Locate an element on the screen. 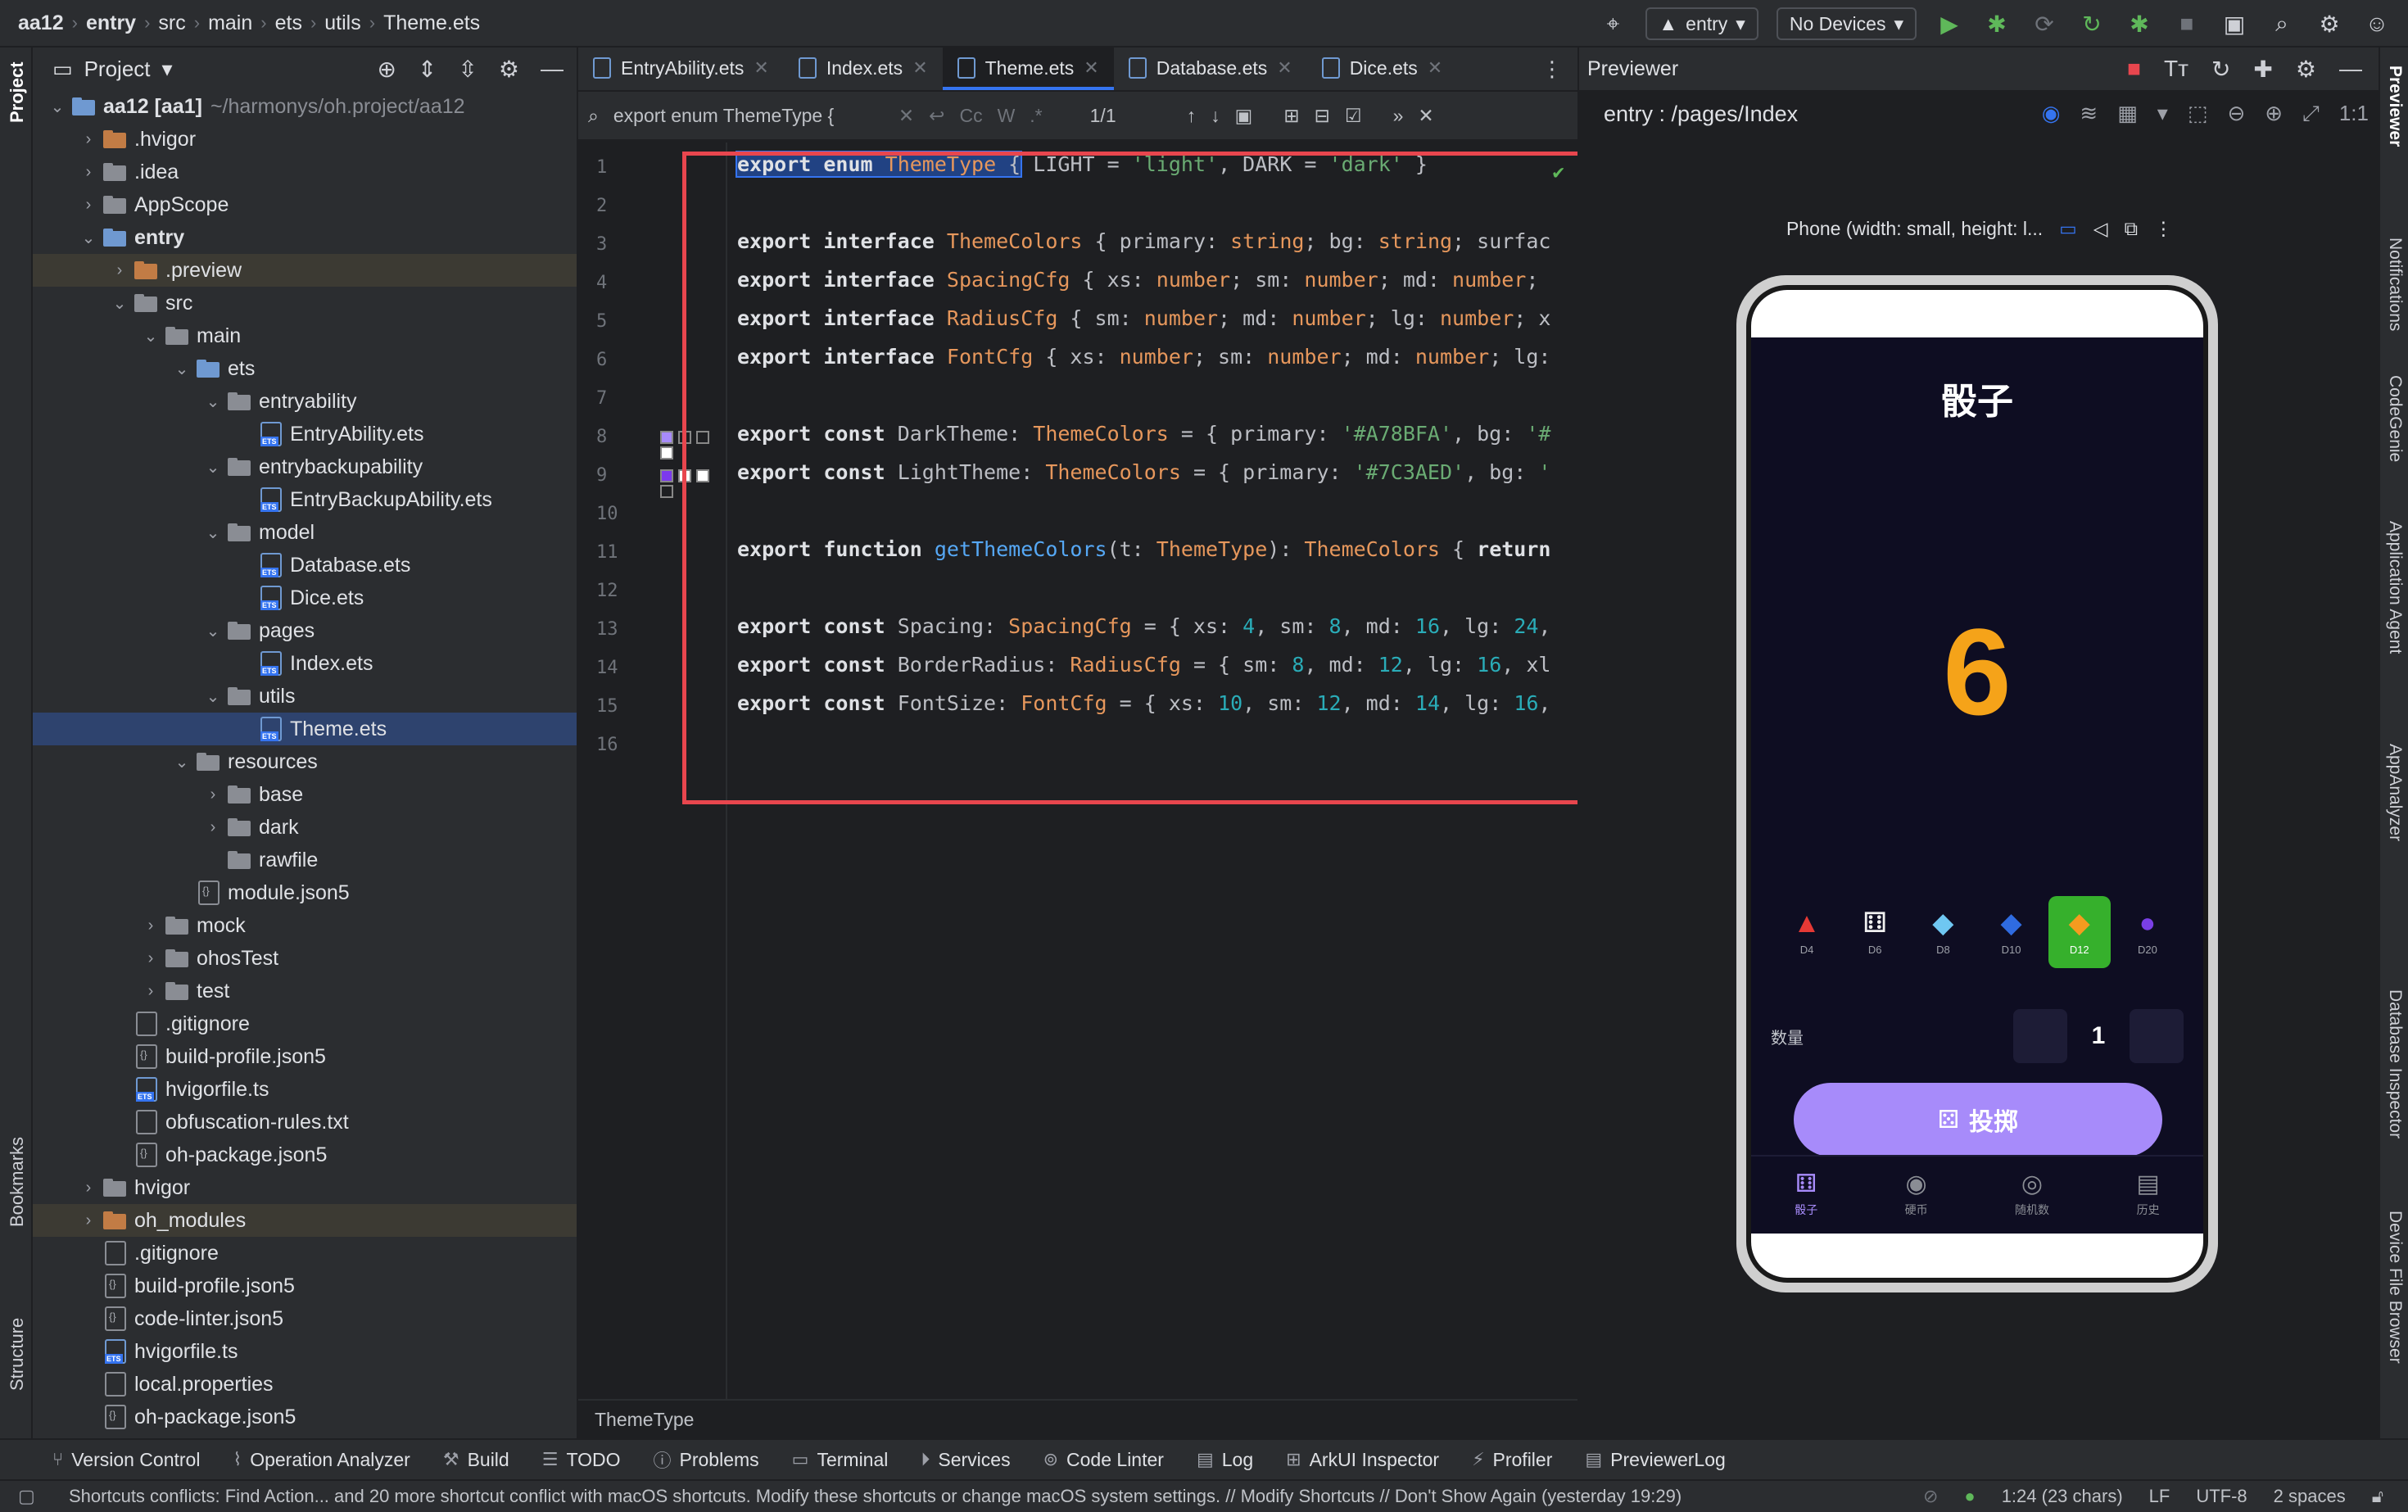 The height and width of the screenshot is (1512, 2408). tree-item: › hvigor is located at coordinates (305, 1188).